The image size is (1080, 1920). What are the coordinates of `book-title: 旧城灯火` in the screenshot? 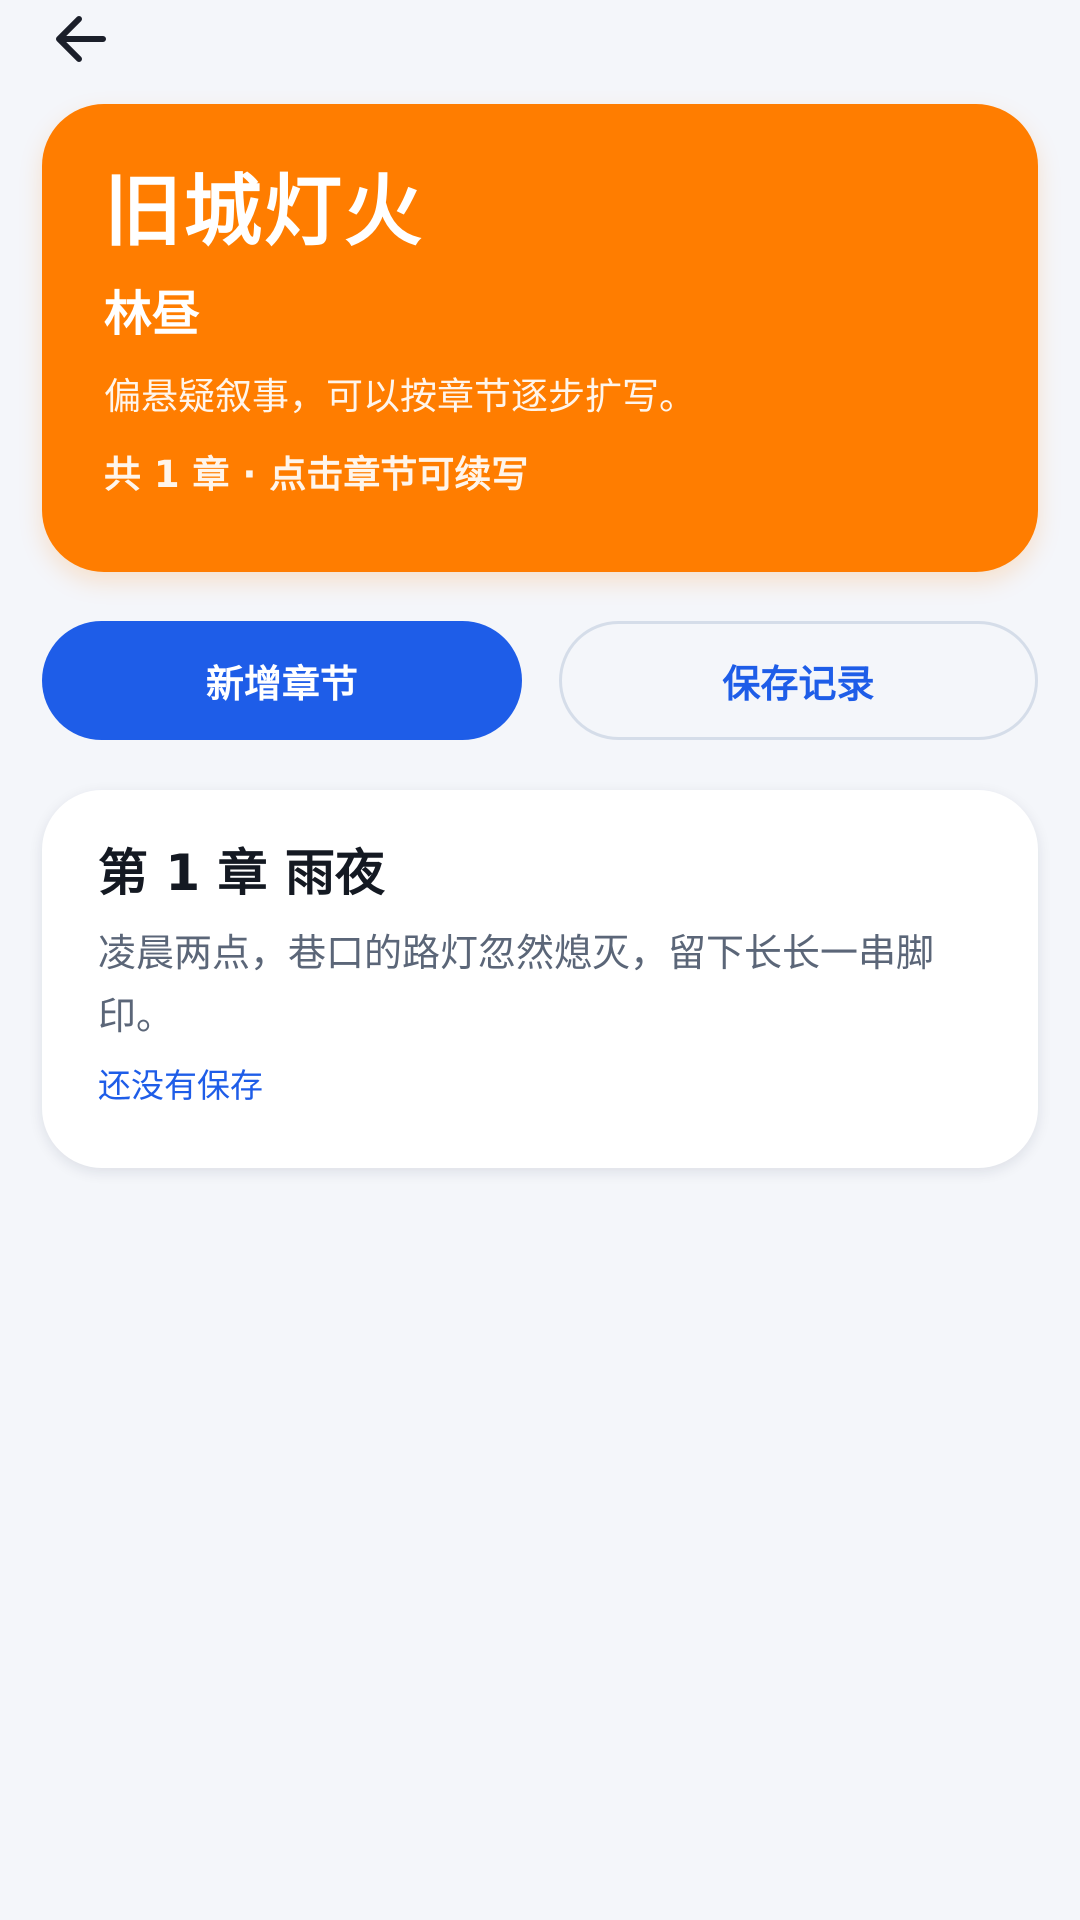 It's located at (264, 212).